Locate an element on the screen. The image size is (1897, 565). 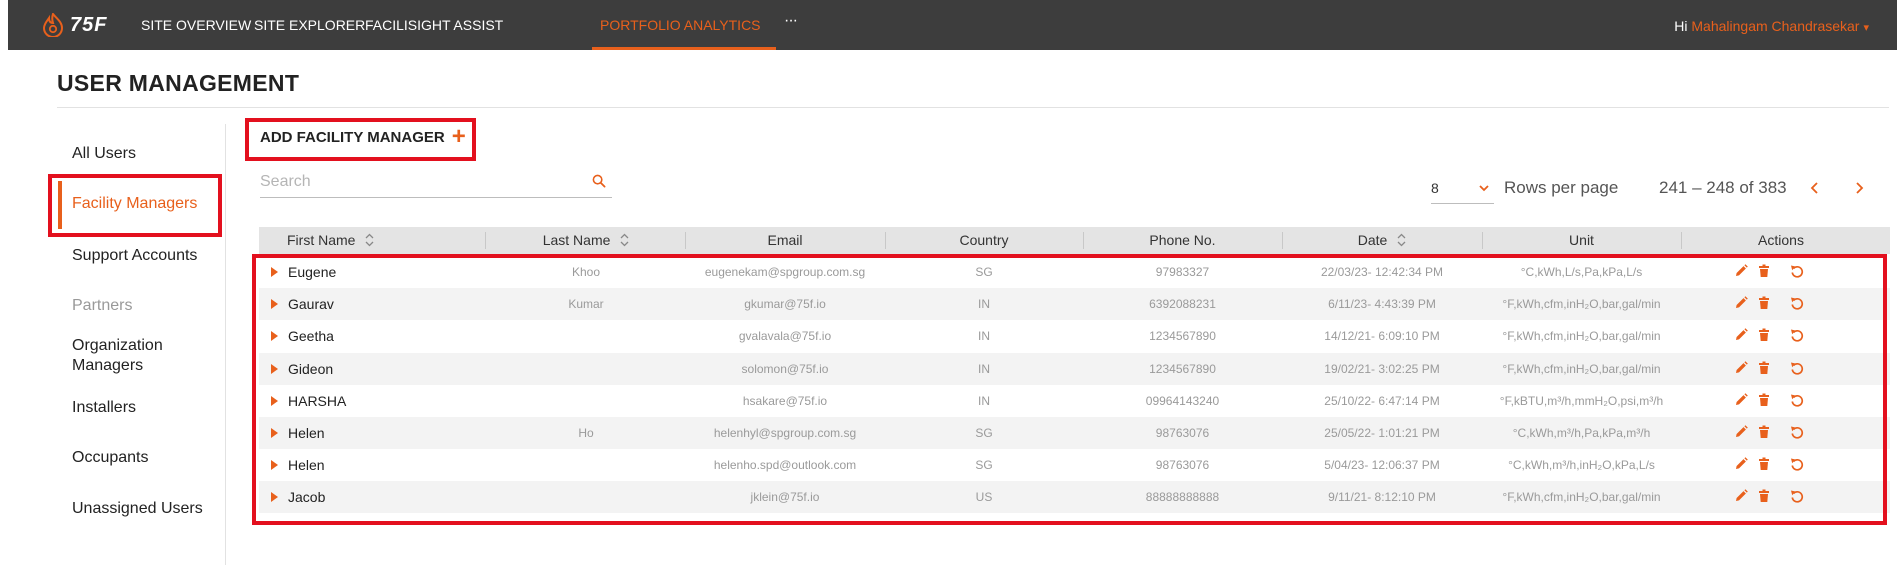
column-unit: Unit is located at coordinates (1581, 240).